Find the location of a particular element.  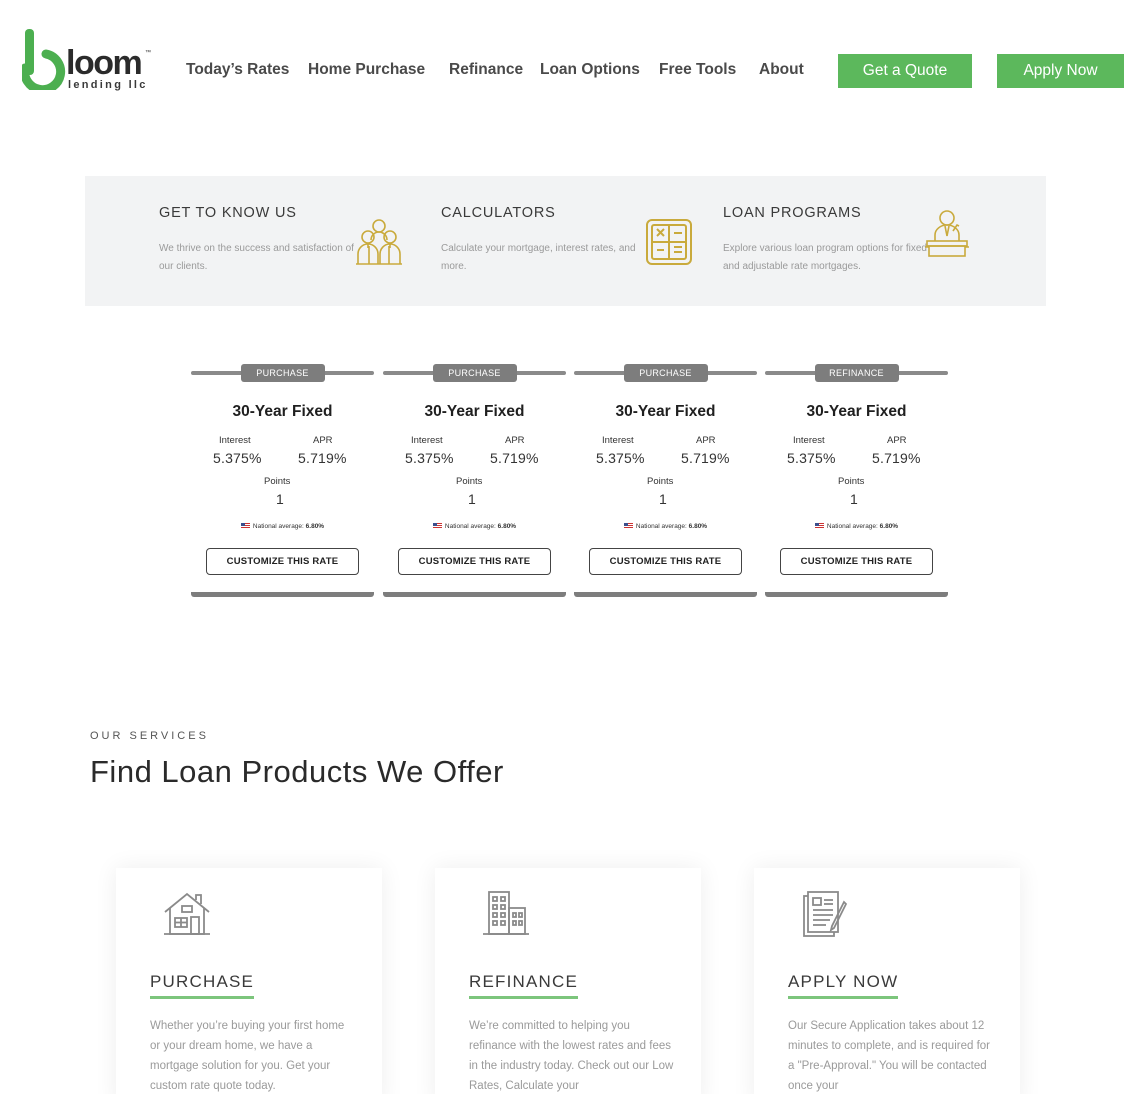

logo-b-mark-icon is located at coordinates (44, 59).